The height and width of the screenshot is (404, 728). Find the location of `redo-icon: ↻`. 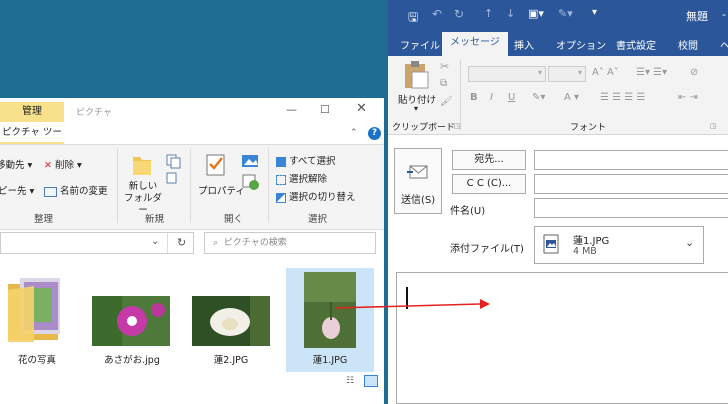

redo-icon: ↻ is located at coordinates (459, 14).